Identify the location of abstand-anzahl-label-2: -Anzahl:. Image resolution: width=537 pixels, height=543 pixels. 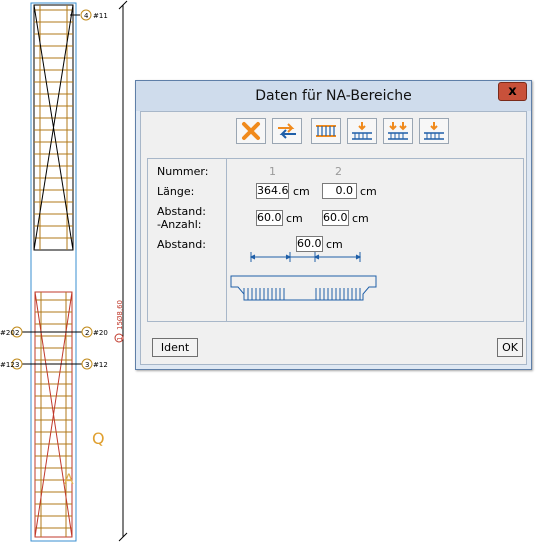
(179, 224).